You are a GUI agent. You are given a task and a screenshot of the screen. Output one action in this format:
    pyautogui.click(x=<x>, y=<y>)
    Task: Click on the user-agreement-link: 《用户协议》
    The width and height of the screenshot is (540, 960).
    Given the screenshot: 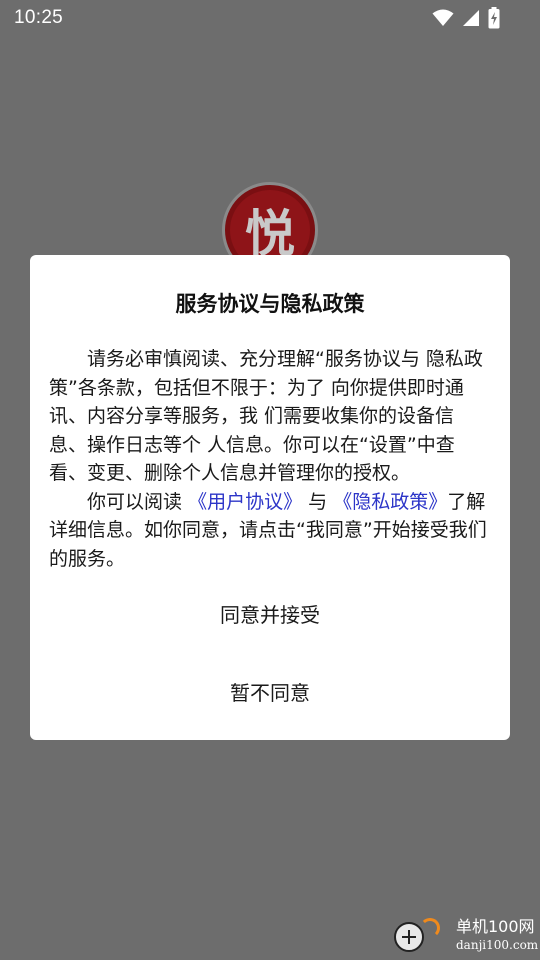 What is the action you would take?
    pyautogui.click(x=245, y=502)
    